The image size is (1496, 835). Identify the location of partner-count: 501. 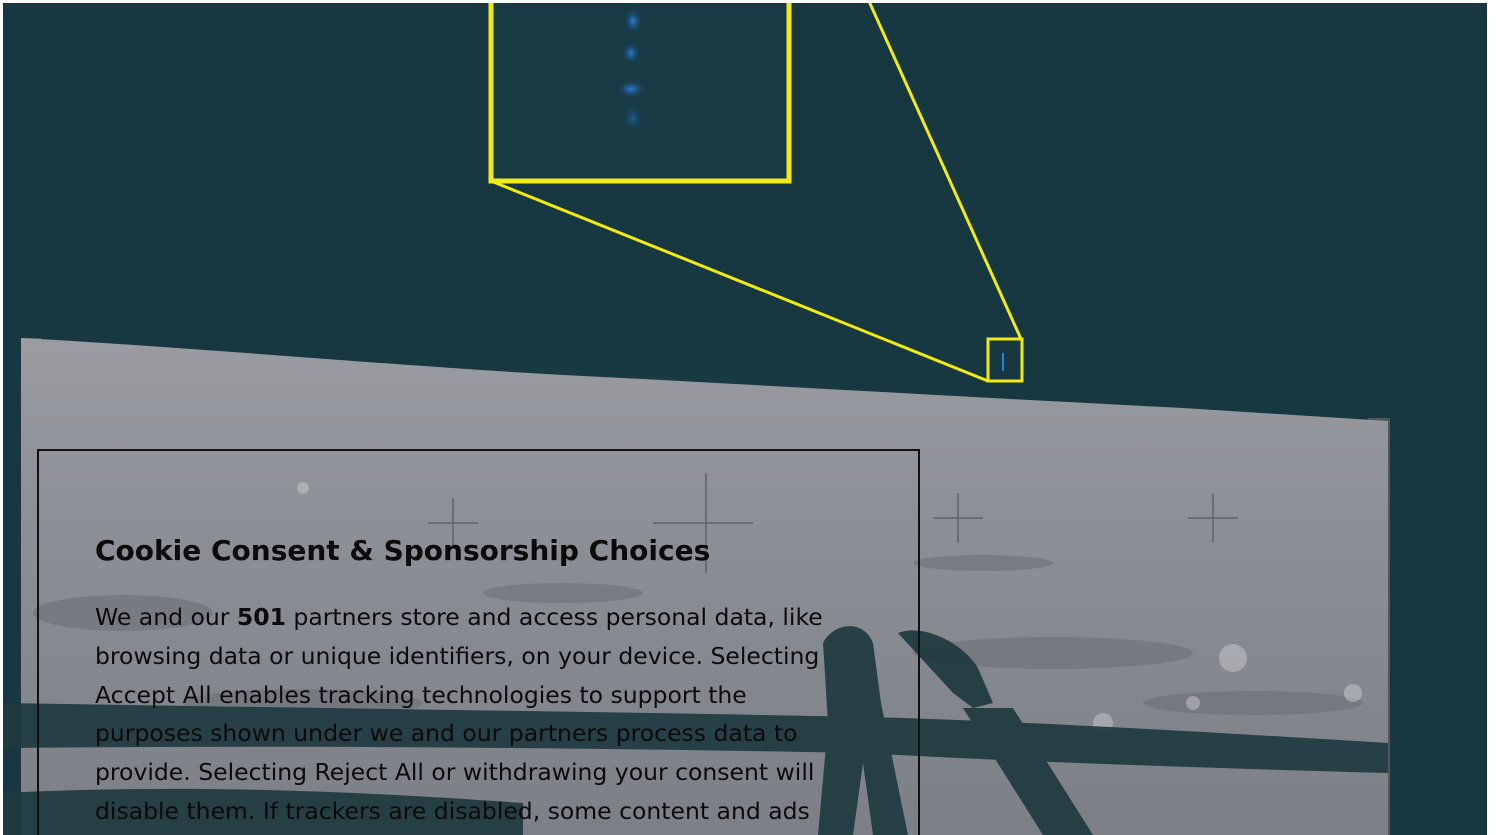
(261, 617).